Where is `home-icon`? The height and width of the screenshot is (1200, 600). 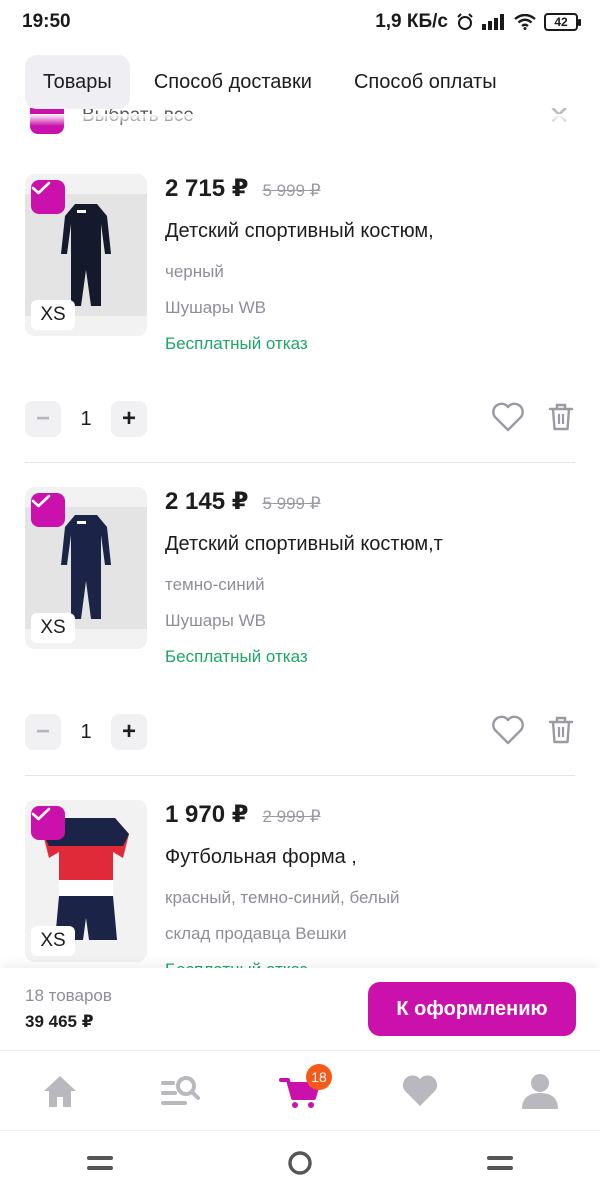 home-icon is located at coordinates (60, 1091).